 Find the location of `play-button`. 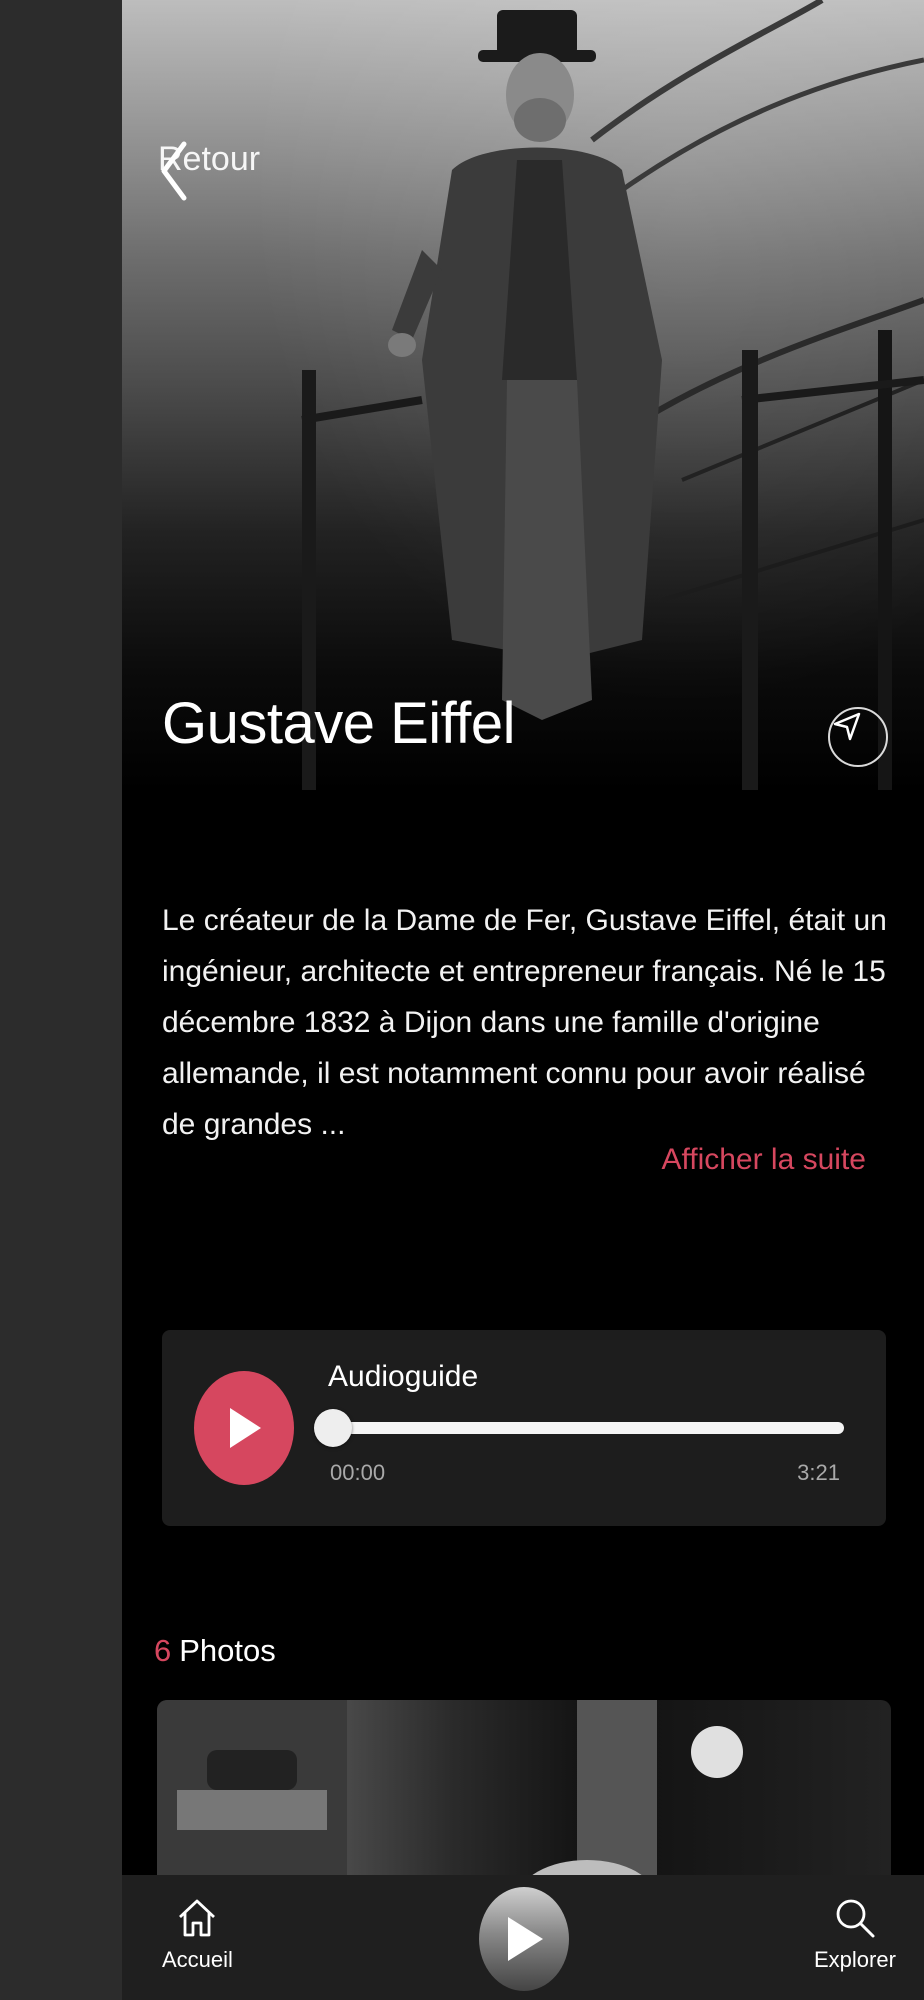

play-button is located at coordinates (244, 1428).